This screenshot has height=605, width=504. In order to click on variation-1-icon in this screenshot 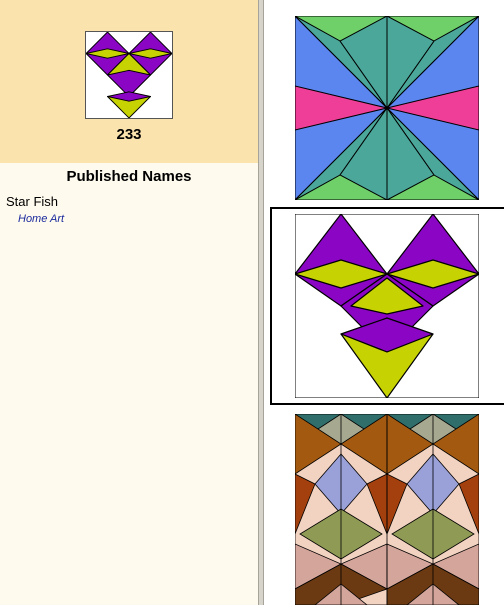, I will do `click(387, 108)`.